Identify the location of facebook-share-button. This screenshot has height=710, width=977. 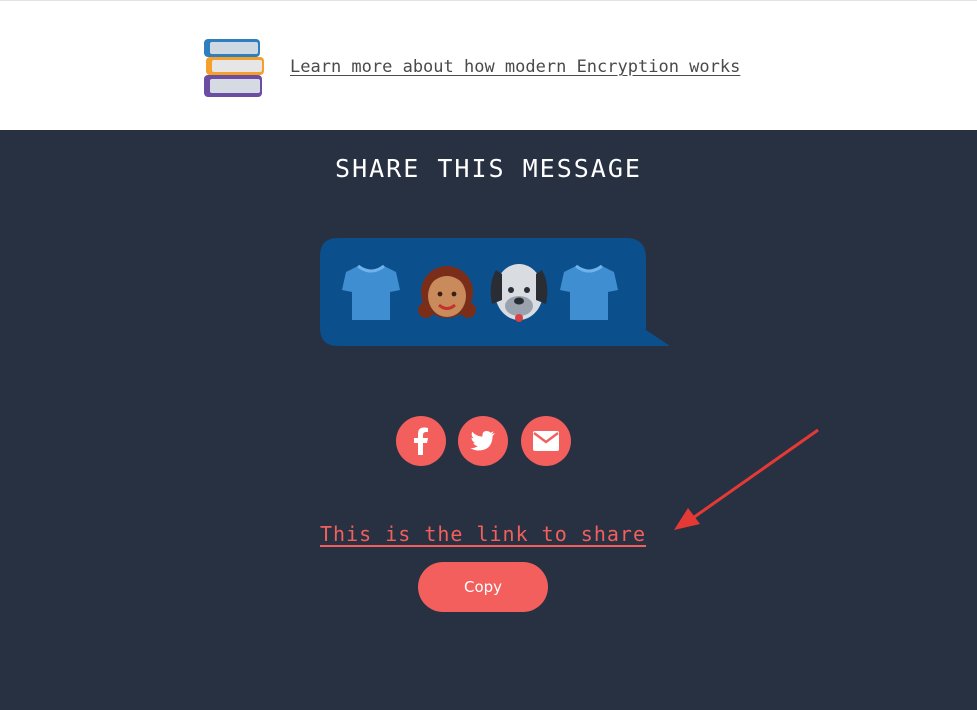
(421, 441).